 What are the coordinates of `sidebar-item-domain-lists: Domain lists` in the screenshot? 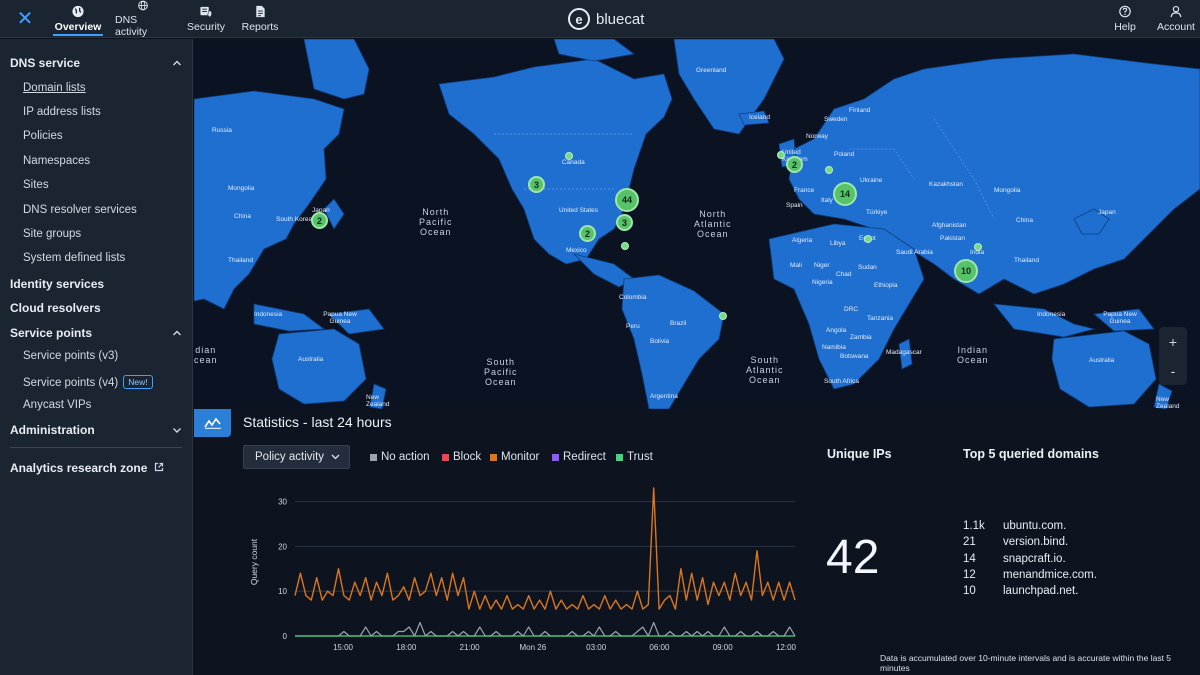 It's located at (54, 88).